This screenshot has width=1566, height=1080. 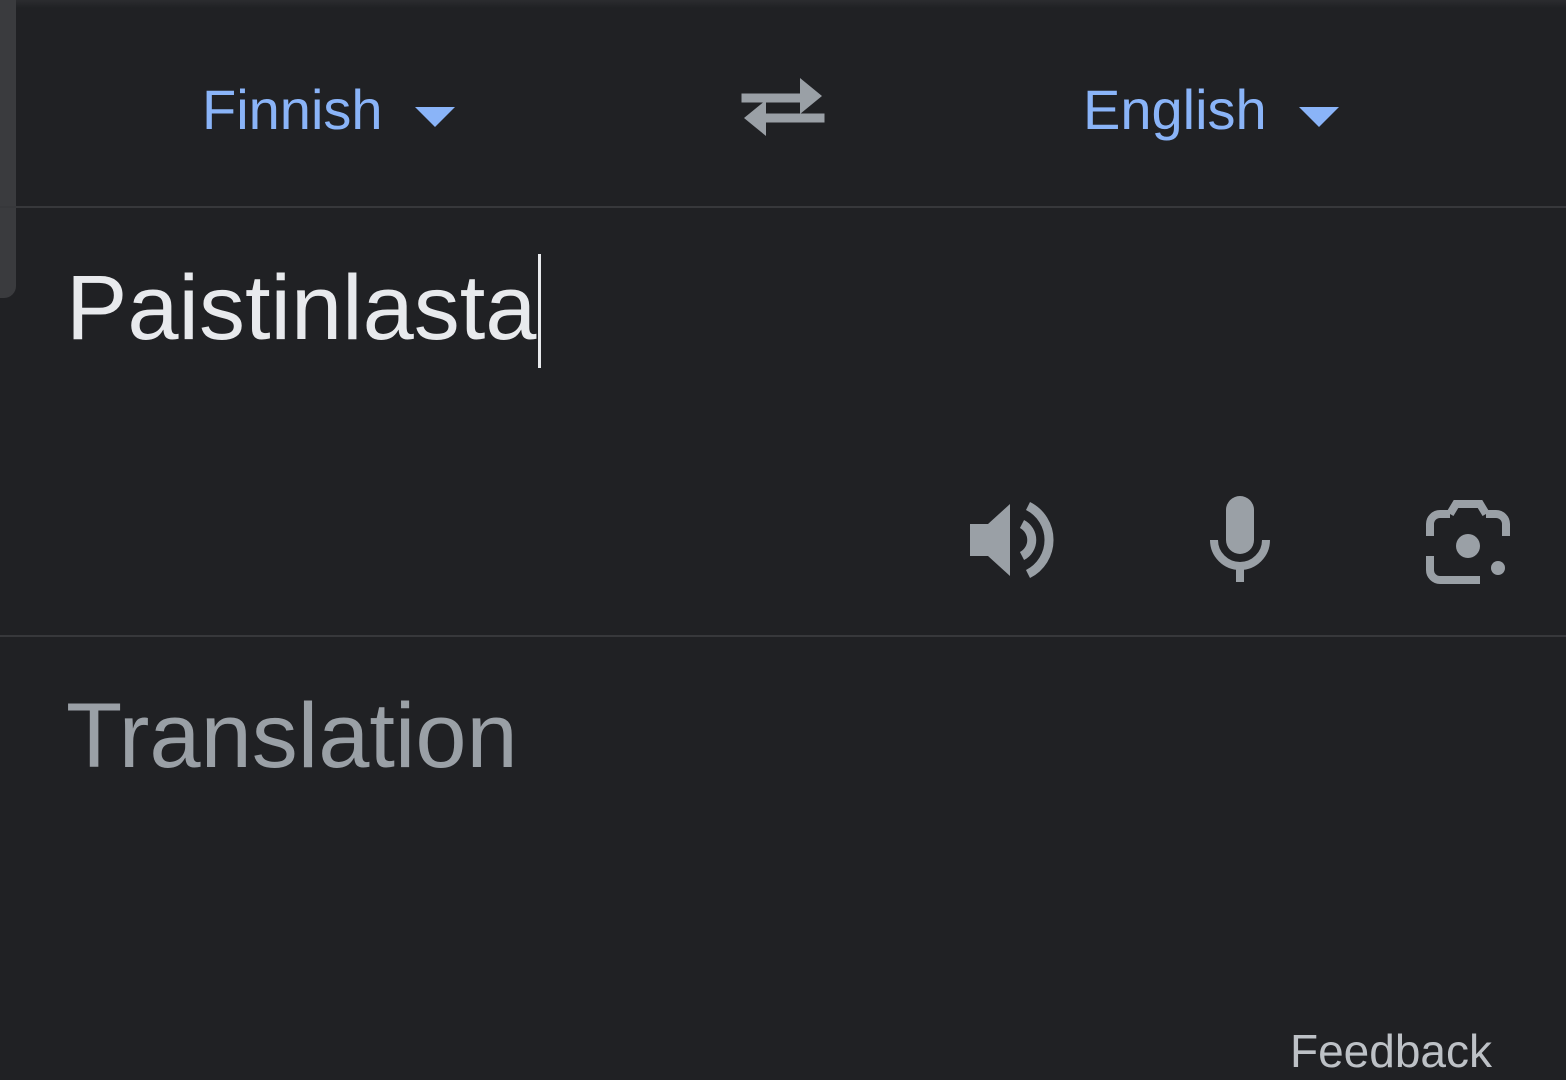 I want to click on target-language-selector: English, so click(x=1211, y=110).